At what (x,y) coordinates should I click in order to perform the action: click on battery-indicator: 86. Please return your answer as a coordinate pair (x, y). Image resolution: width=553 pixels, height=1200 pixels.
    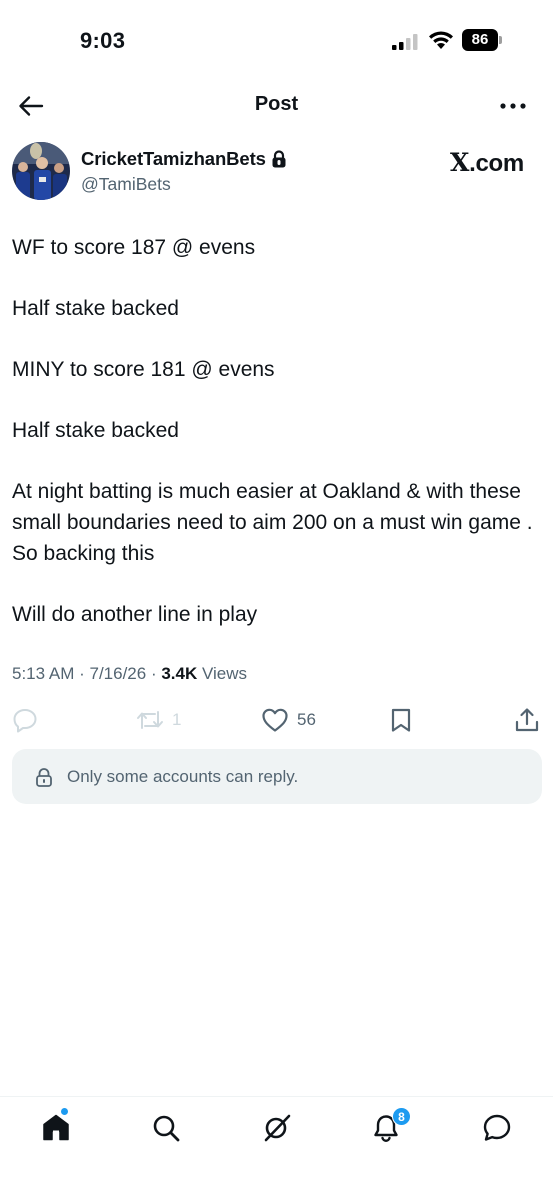
    Looking at the image, I should click on (482, 40).